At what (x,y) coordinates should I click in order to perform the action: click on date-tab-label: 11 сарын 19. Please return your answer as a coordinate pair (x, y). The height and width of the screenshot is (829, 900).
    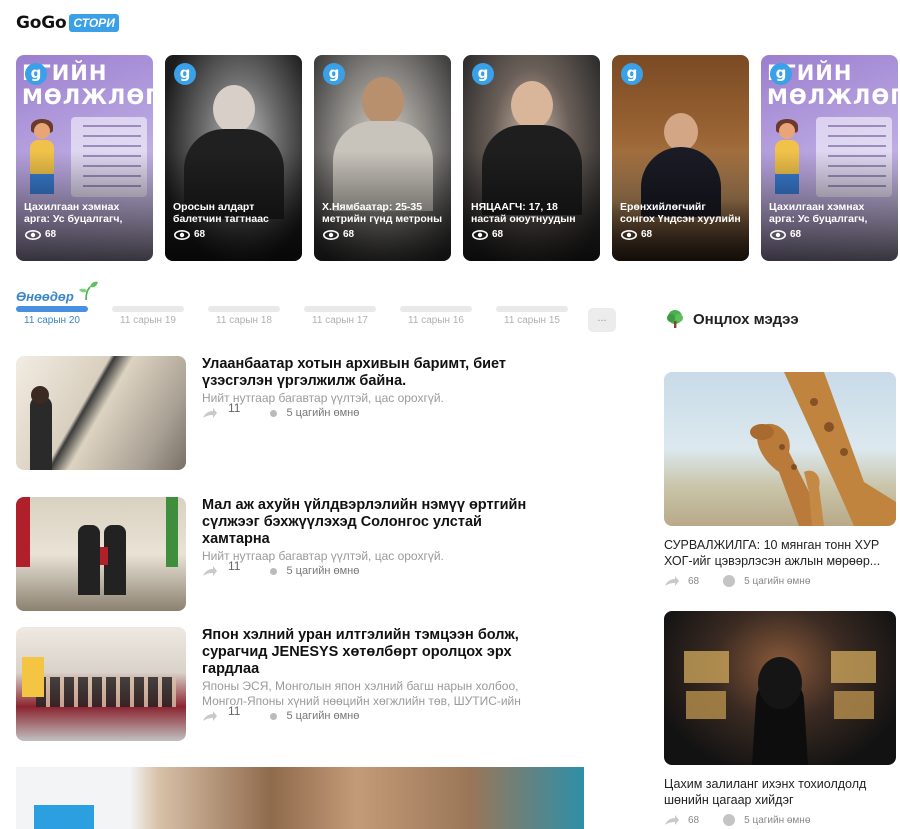
    Looking at the image, I should click on (148, 320).